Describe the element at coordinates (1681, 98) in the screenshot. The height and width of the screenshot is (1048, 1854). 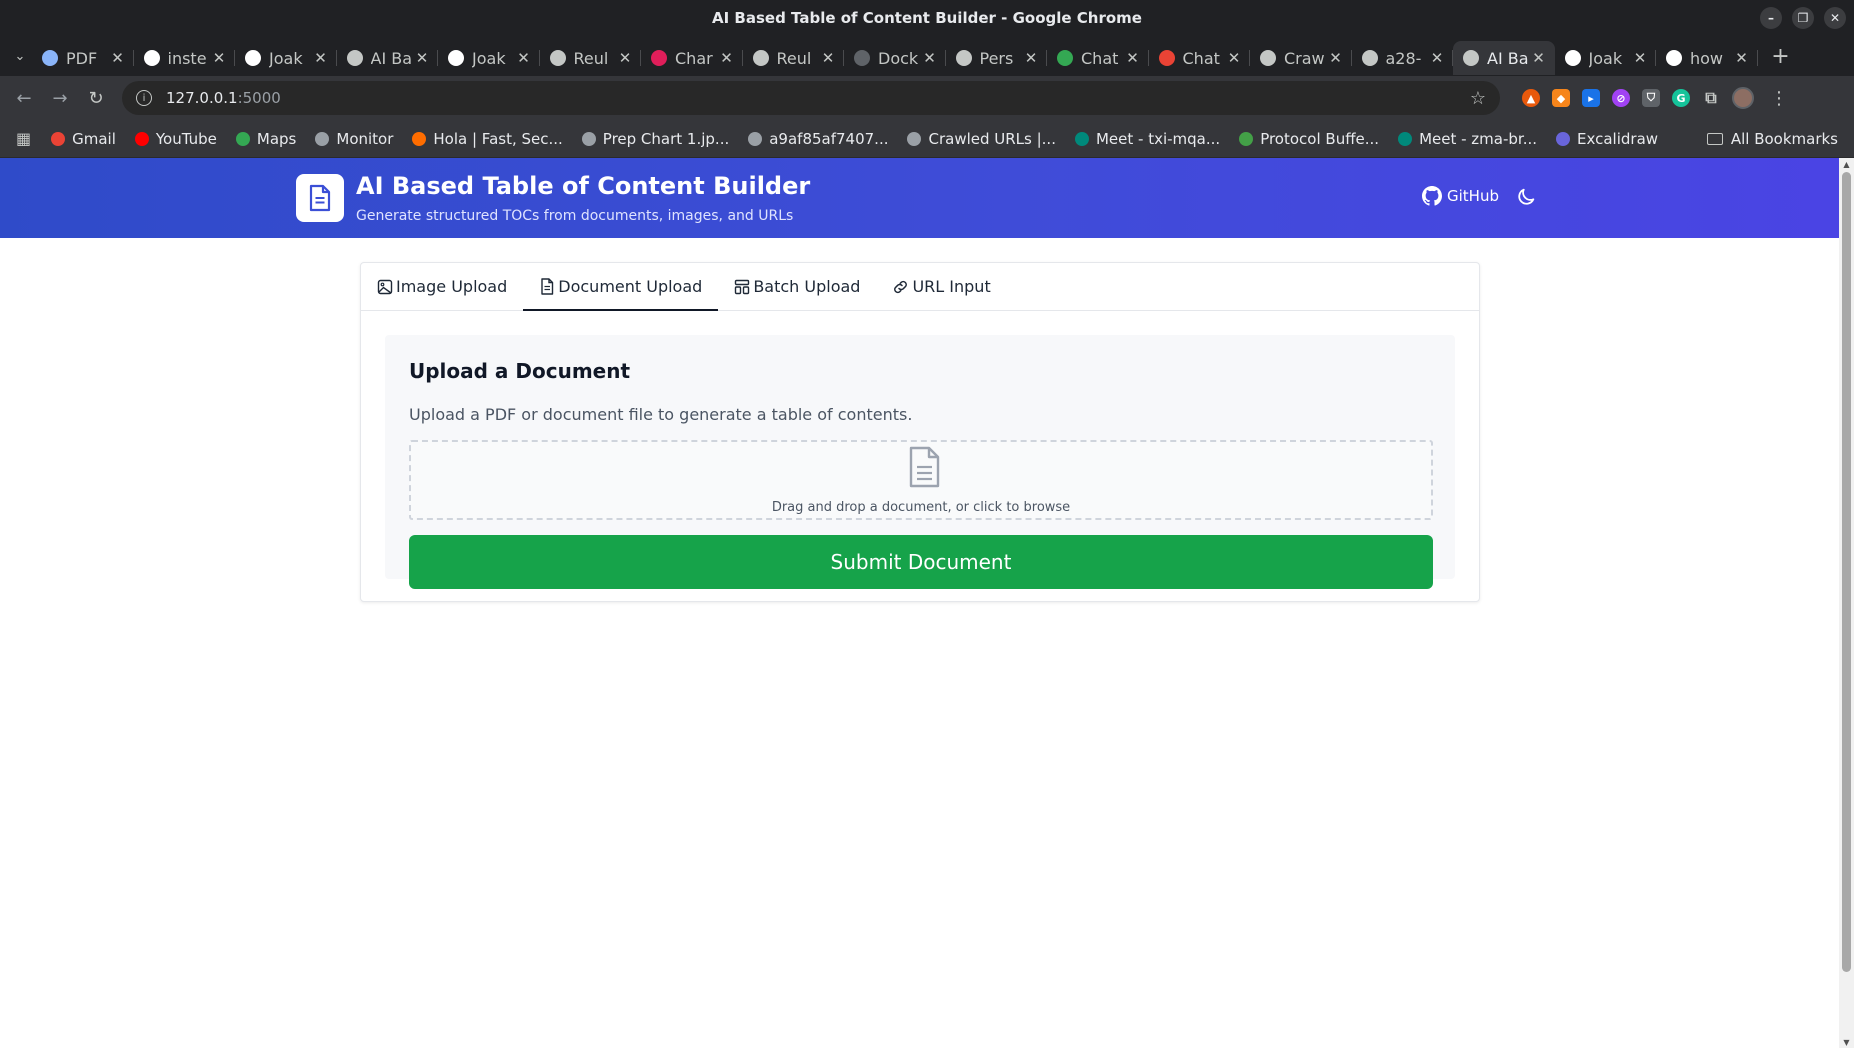
I see `grammarly-extension-icon: G` at that location.